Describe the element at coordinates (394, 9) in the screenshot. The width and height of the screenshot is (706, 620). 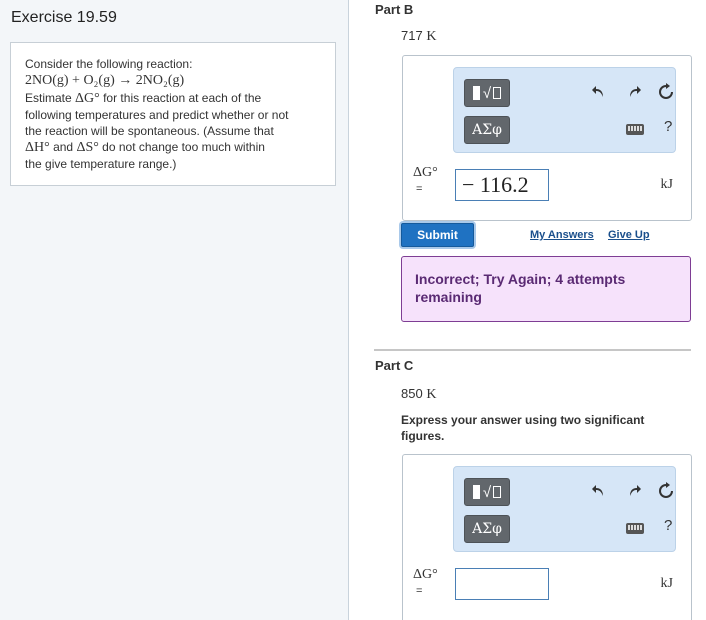
I see `part-b-label: Part B` at that location.